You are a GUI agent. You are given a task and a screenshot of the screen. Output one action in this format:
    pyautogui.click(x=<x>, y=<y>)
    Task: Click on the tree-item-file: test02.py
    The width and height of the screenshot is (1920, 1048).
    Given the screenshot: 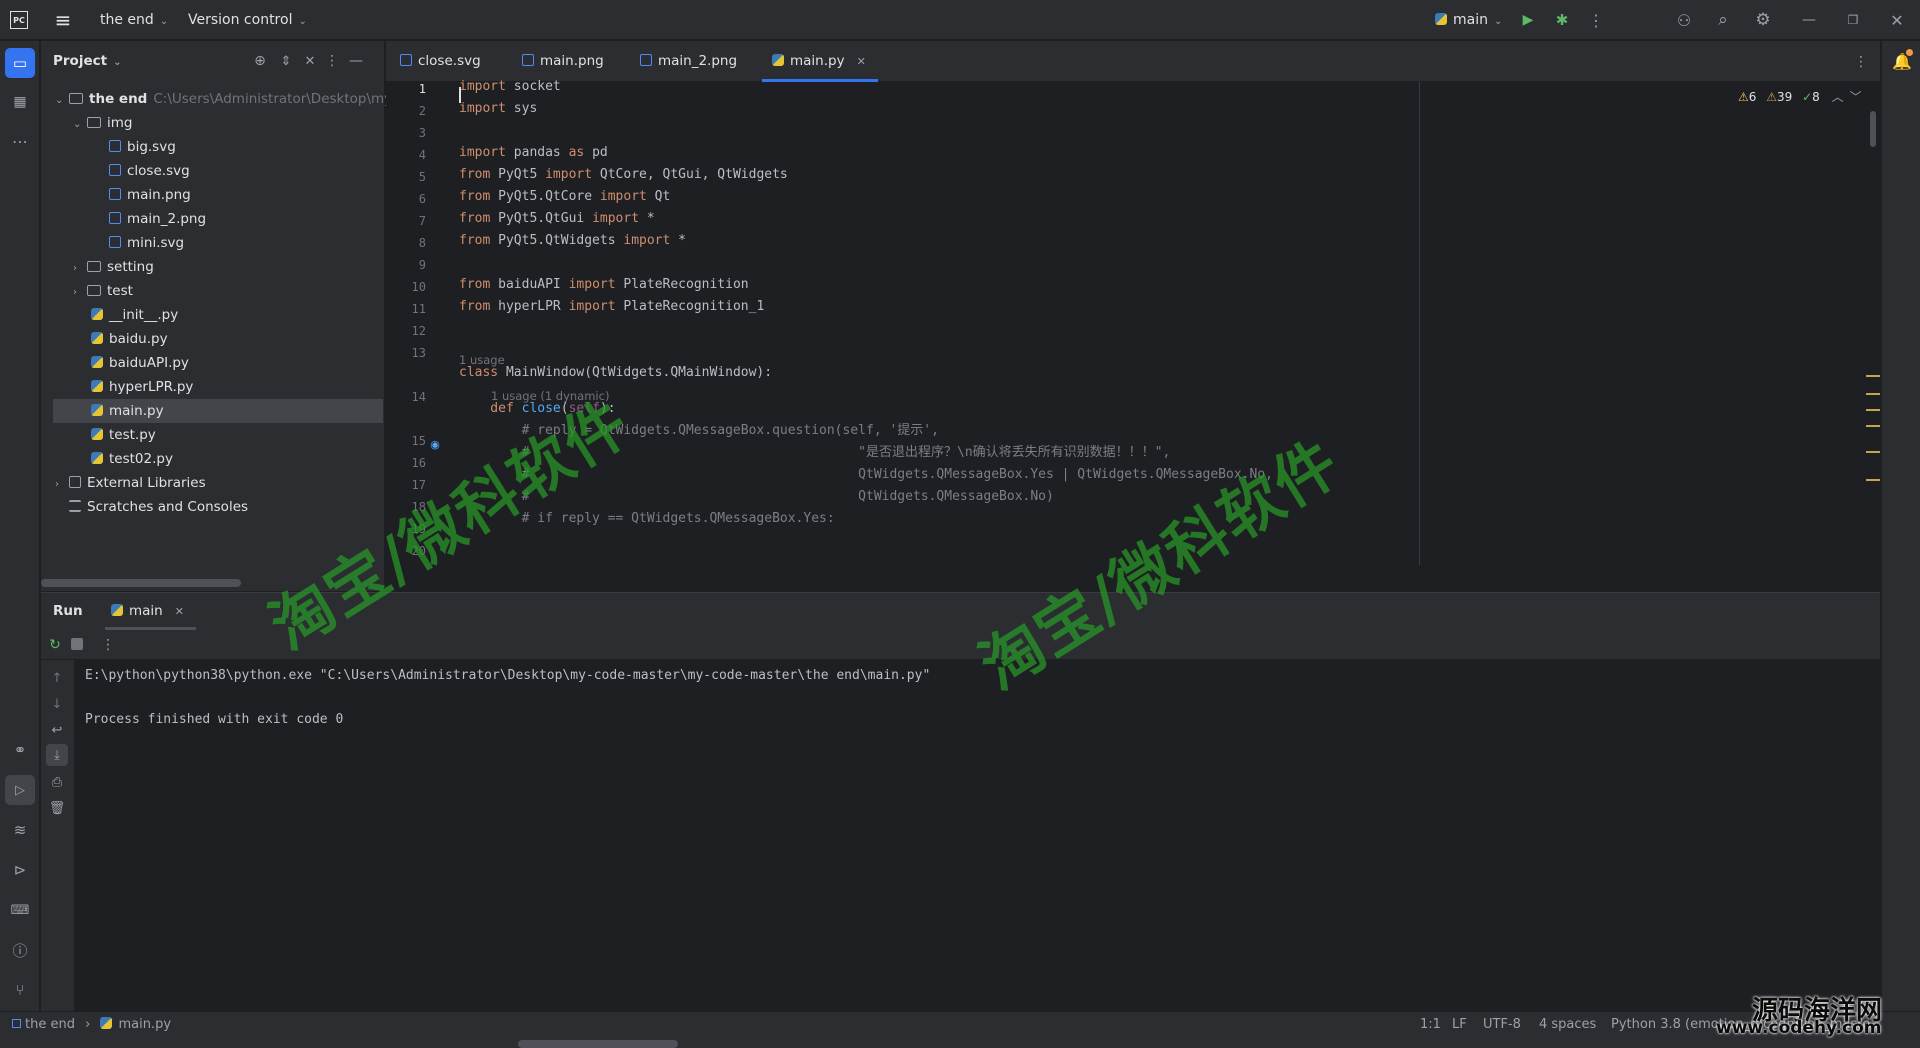 What is the action you would take?
    pyautogui.click(x=218, y=459)
    